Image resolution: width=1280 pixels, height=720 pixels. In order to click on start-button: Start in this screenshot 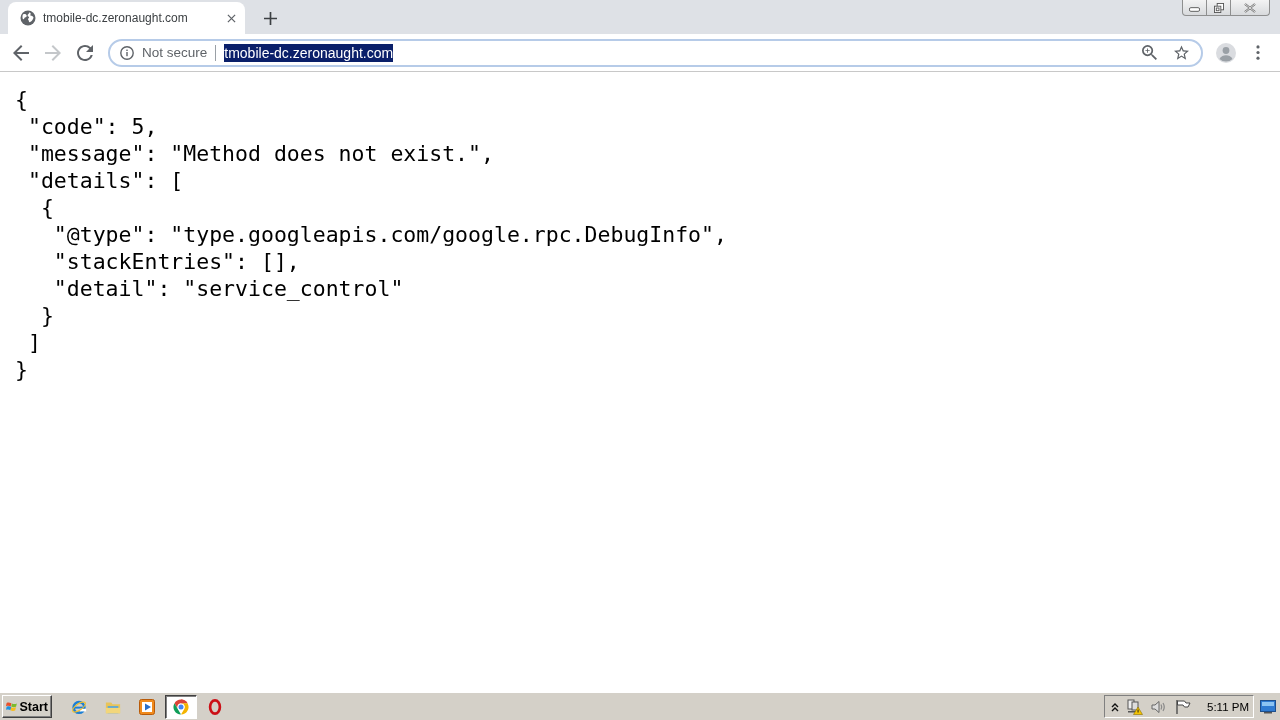, I will do `click(27, 706)`.